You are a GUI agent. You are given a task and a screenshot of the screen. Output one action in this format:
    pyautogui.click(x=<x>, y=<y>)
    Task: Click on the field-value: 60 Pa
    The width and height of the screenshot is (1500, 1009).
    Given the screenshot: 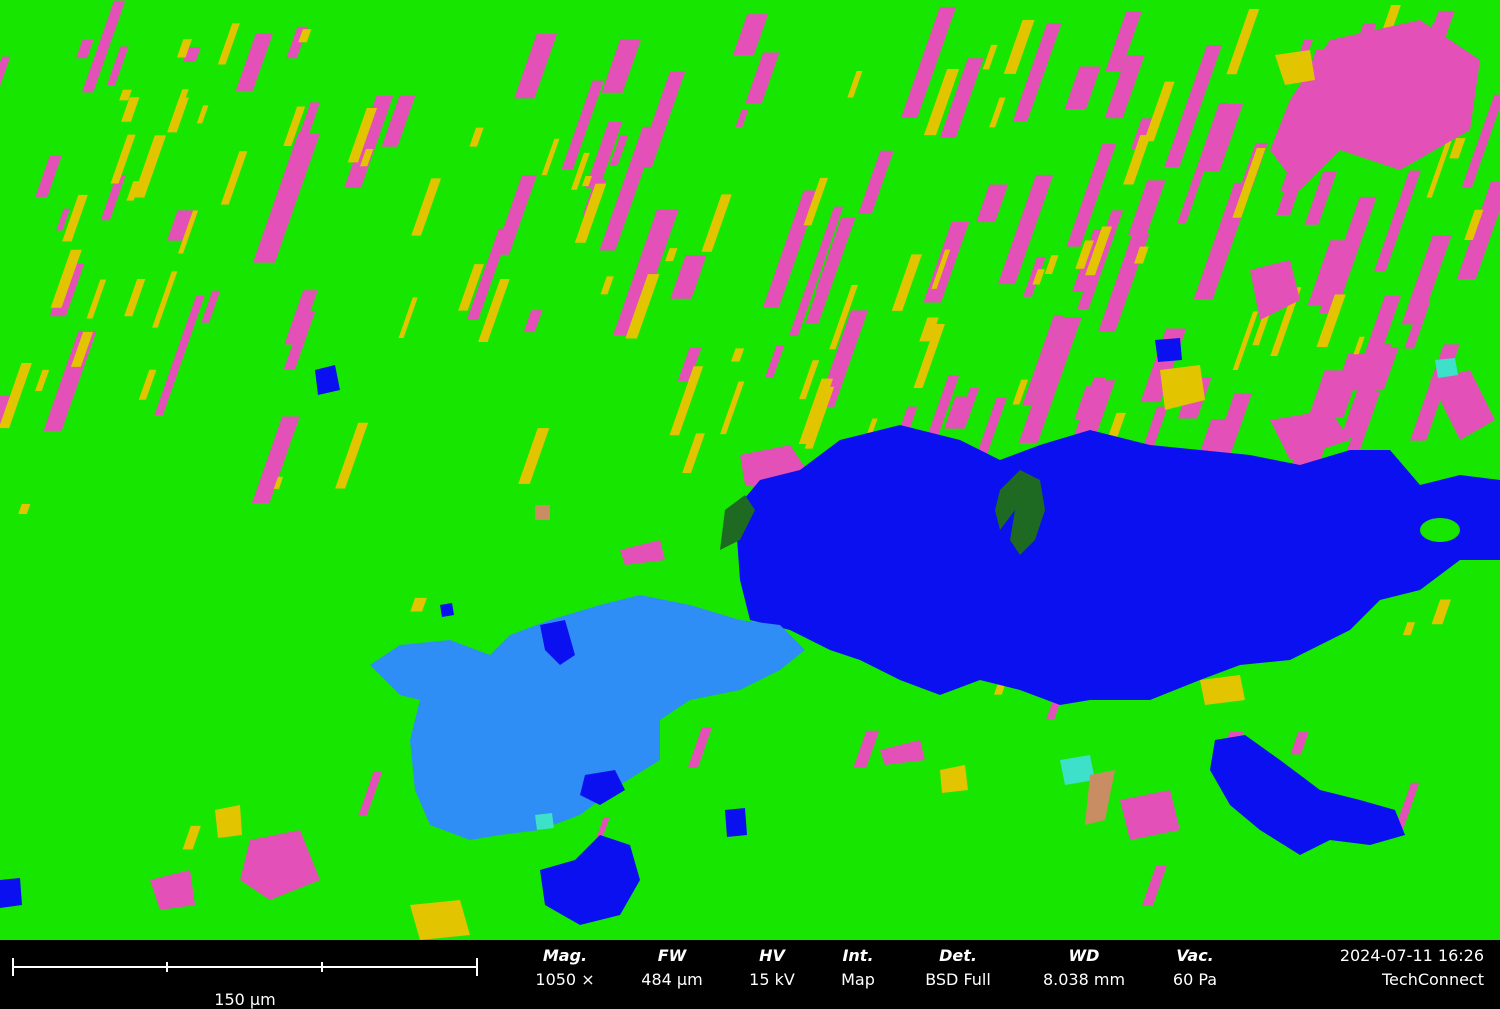 What is the action you would take?
    pyautogui.click(x=1195, y=979)
    